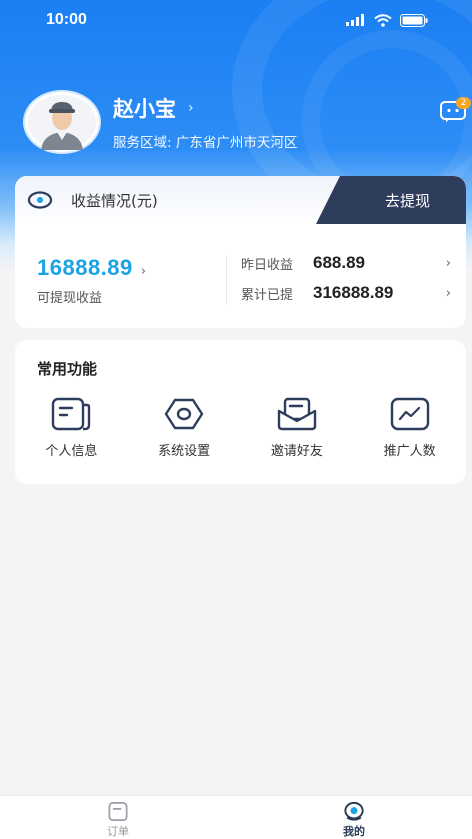 This screenshot has width=472, height=839. Describe the element at coordinates (114, 200) in the screenshot. I see `earnings-title: 收益情况(元)` at that location.